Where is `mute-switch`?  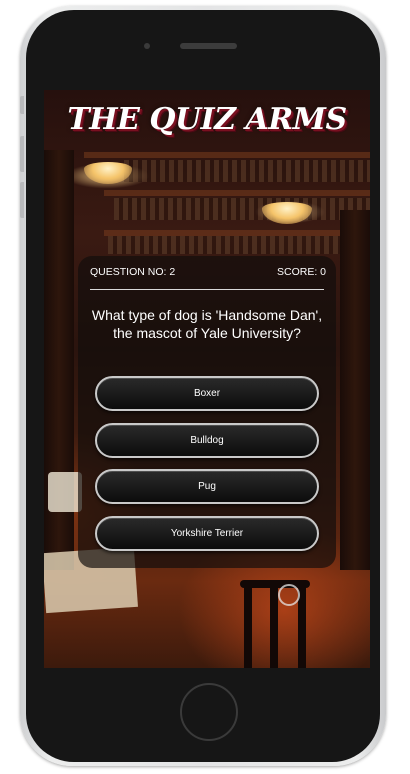
mute-switch is located at coordinates (22, 105).